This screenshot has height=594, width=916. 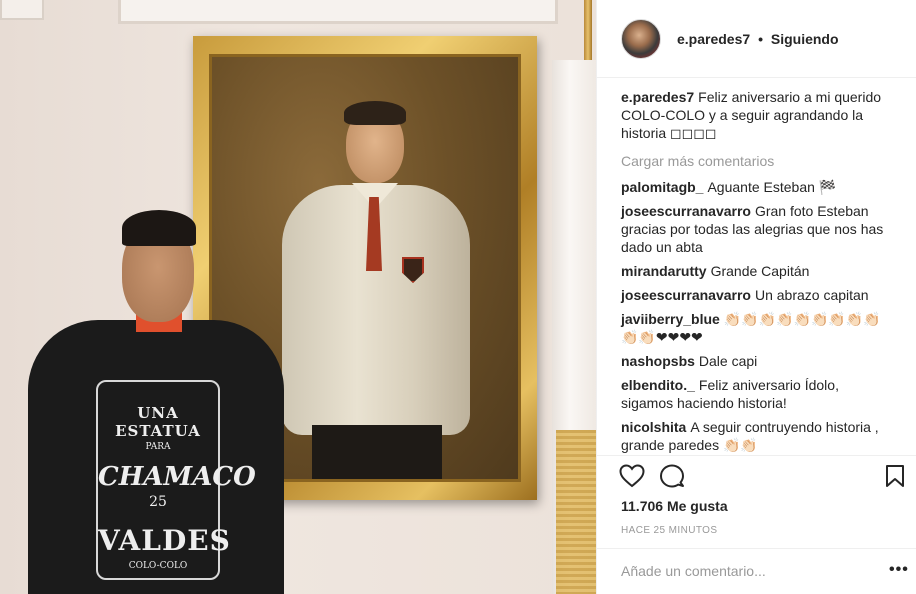 What do you see at coordinates (805, 39) in the screenshot?
I see `following-button: Siguiendo` at bounding box center [805, 39].